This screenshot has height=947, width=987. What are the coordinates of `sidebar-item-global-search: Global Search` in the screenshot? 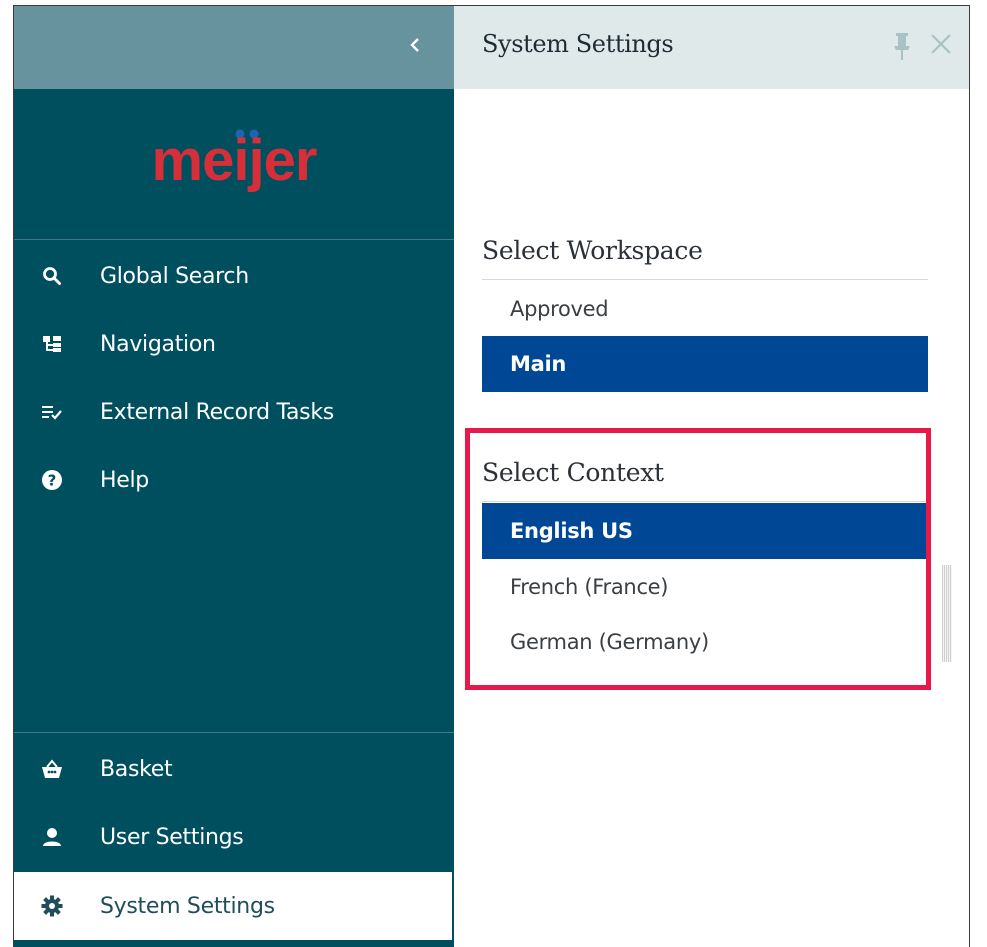 It's located at (234, 276).